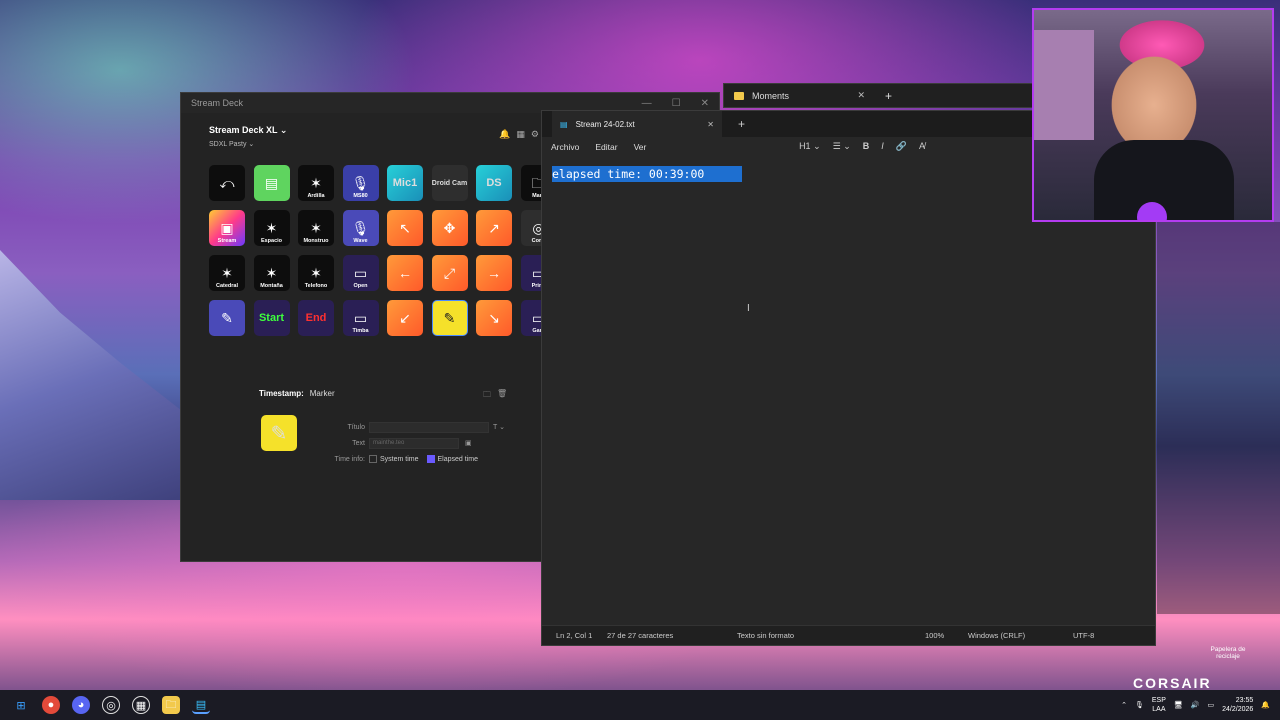 The width and height of the screenshot is (1280, 720). What do you see at coordinates (468, 443) in the screenshot?
I see `insert-icon: ▣` at bounding box center [468, 443].